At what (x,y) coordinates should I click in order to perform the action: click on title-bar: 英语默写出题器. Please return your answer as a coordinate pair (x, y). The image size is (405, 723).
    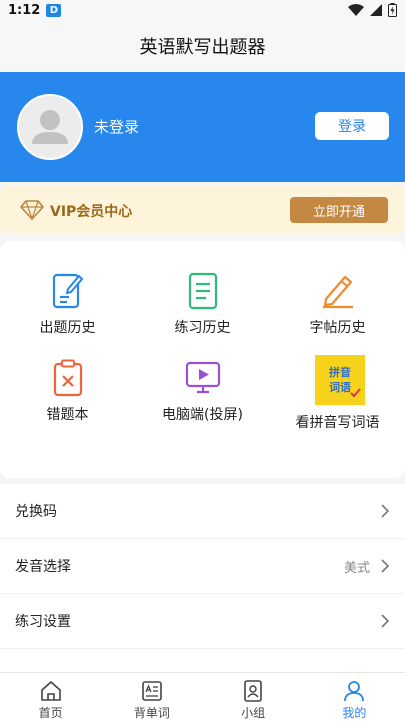
    Looking at the image, I should click on (202, 46).